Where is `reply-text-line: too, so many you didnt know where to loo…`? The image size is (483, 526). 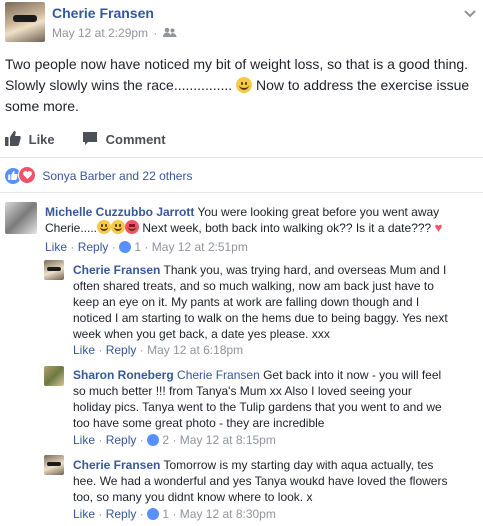
reply-text-line: too, so many you didnt know where to loo… is located at coordinates (193, 497).